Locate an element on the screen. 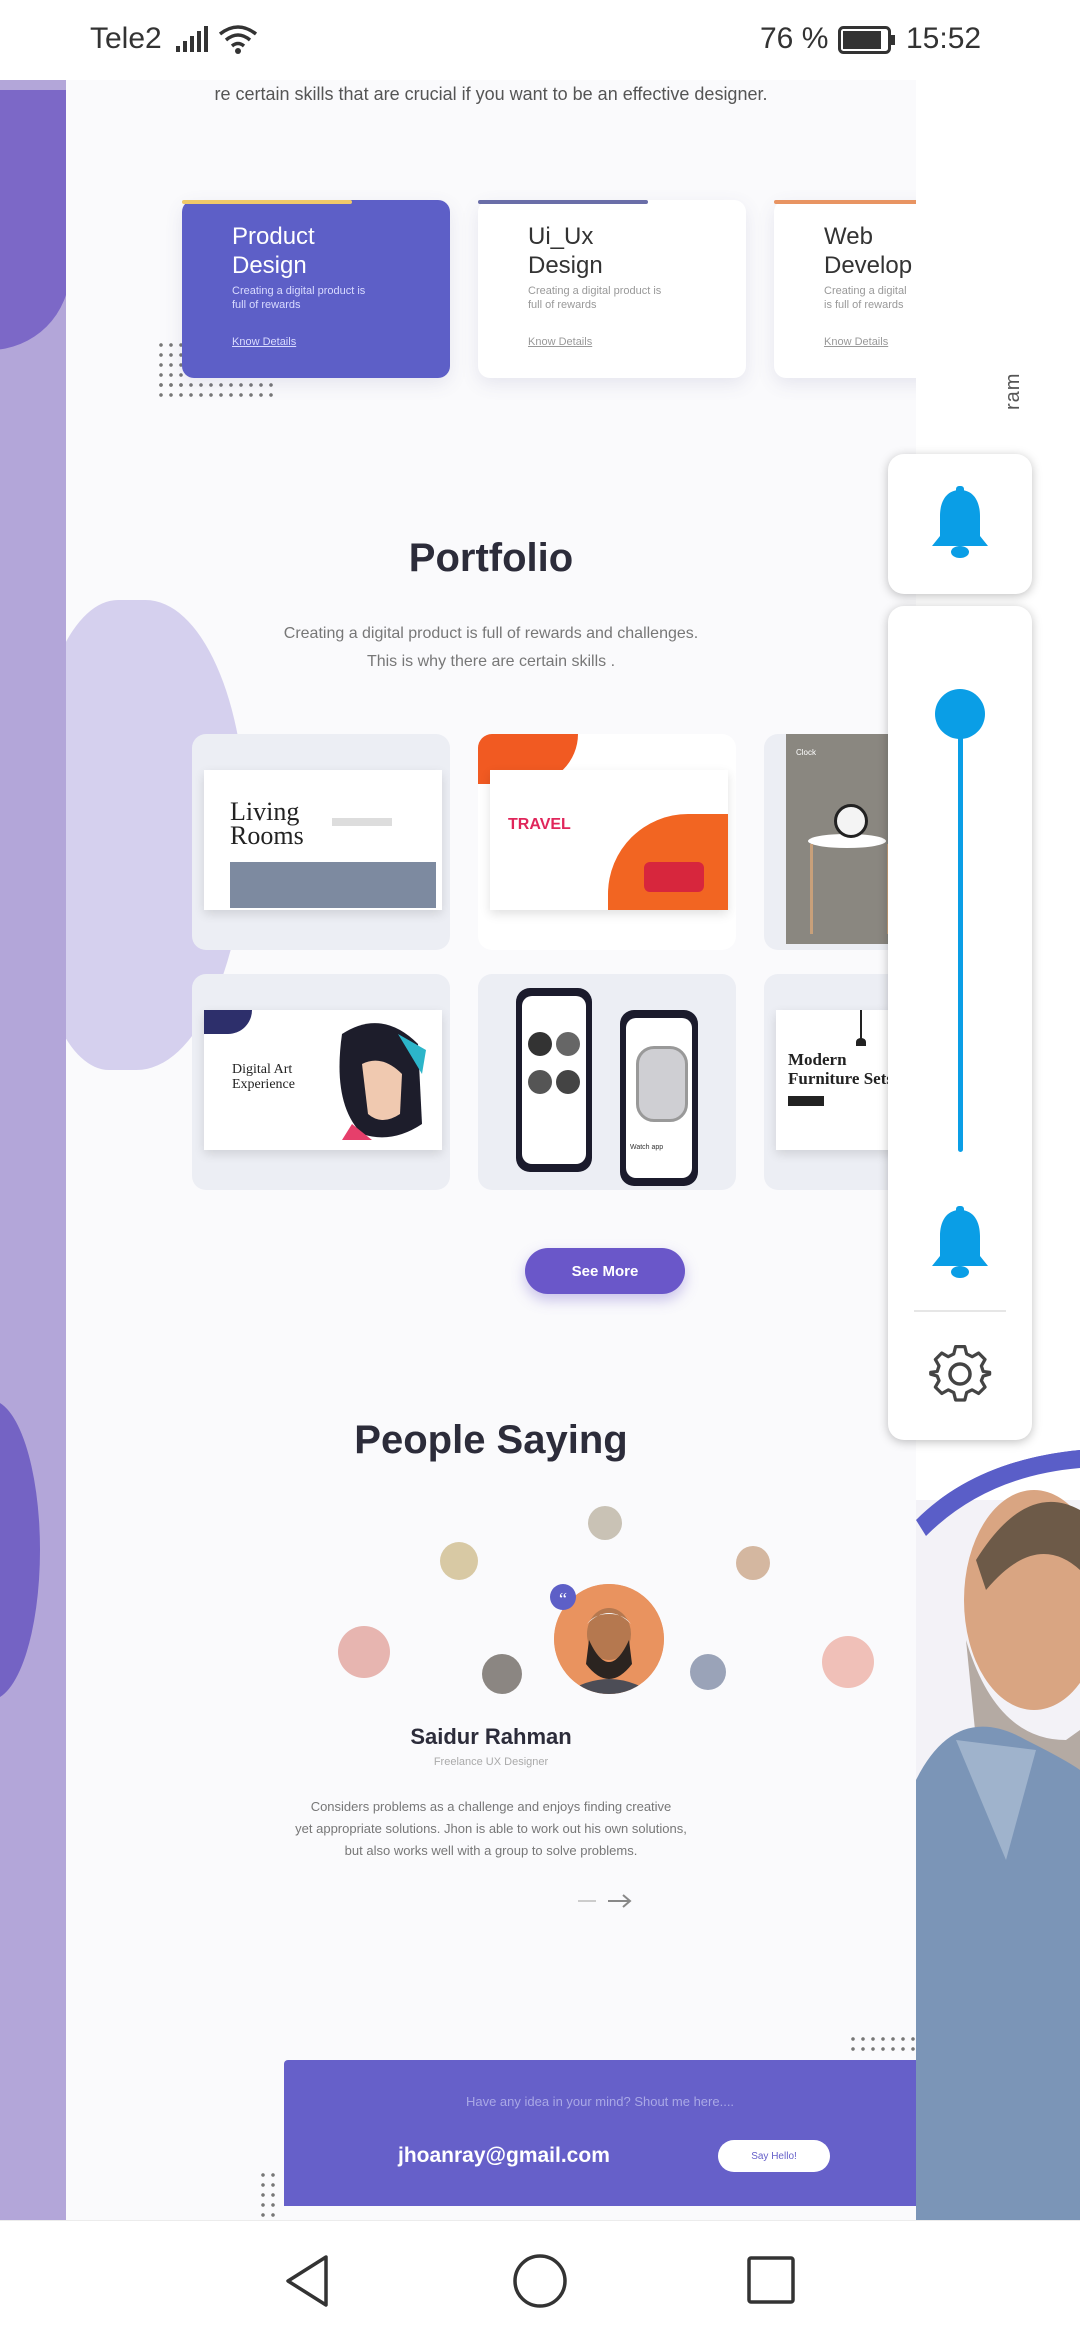 The width and height of the screenshot is (1080, 2341). bg-blob-top is located at coordinates (33, 220).